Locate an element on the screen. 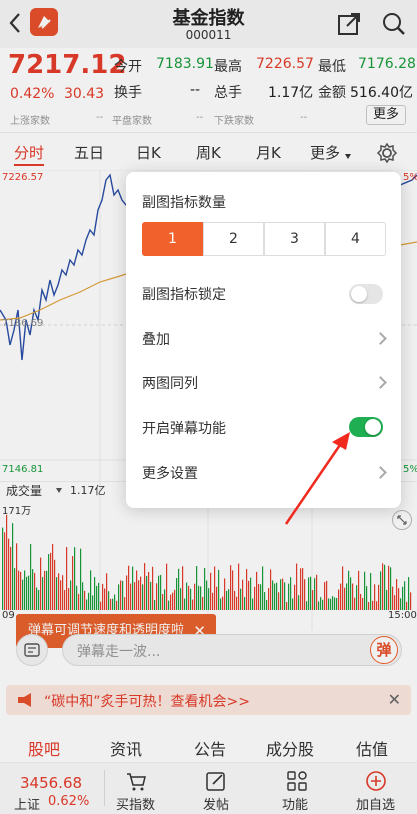 The image size is (417, 814). tab-intraday: 分时 is located at coordinates (29, 152).